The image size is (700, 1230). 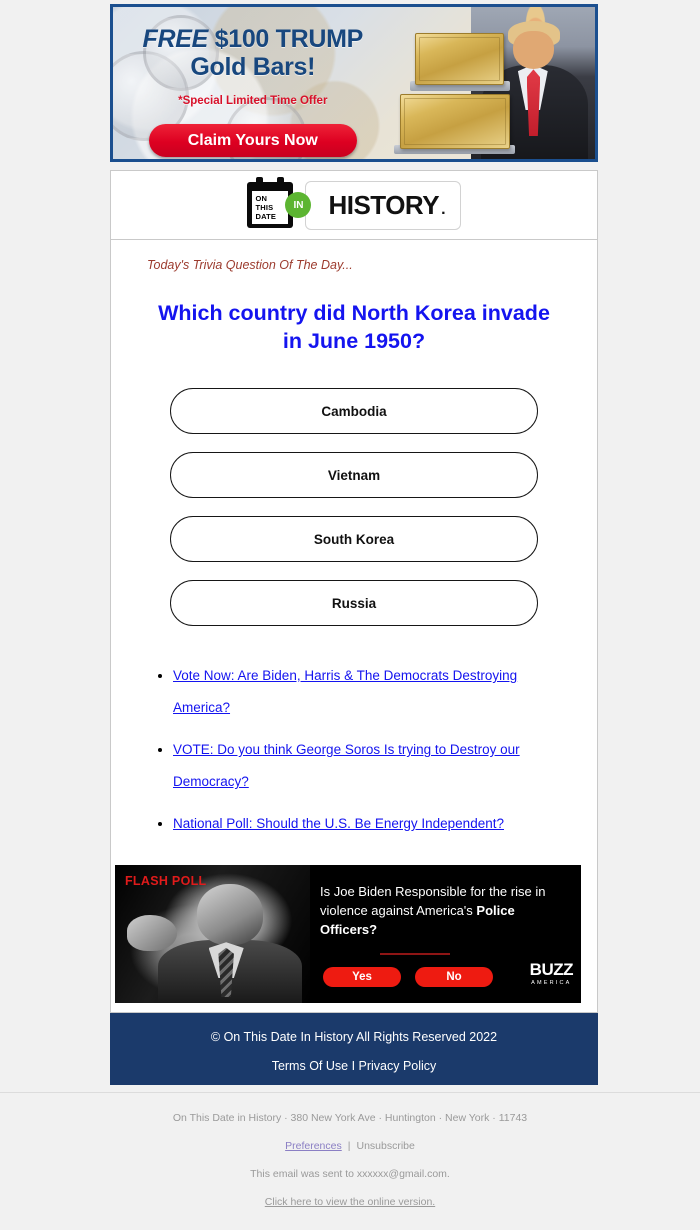 I want to click on flash-poll-divider, so click(x=415, y=954).